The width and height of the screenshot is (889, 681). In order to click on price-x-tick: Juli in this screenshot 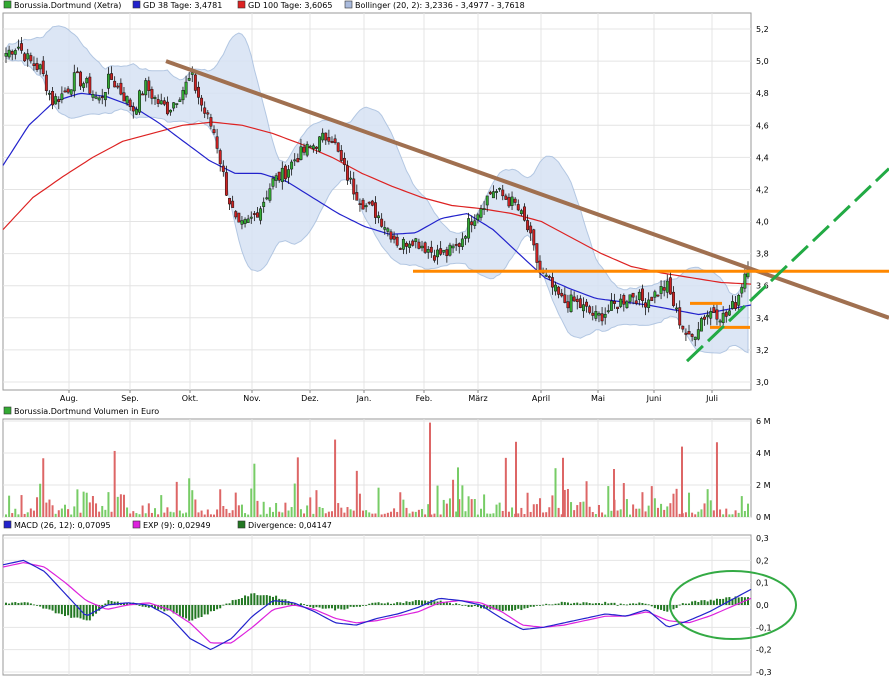, I will do `click(711, 398)`.